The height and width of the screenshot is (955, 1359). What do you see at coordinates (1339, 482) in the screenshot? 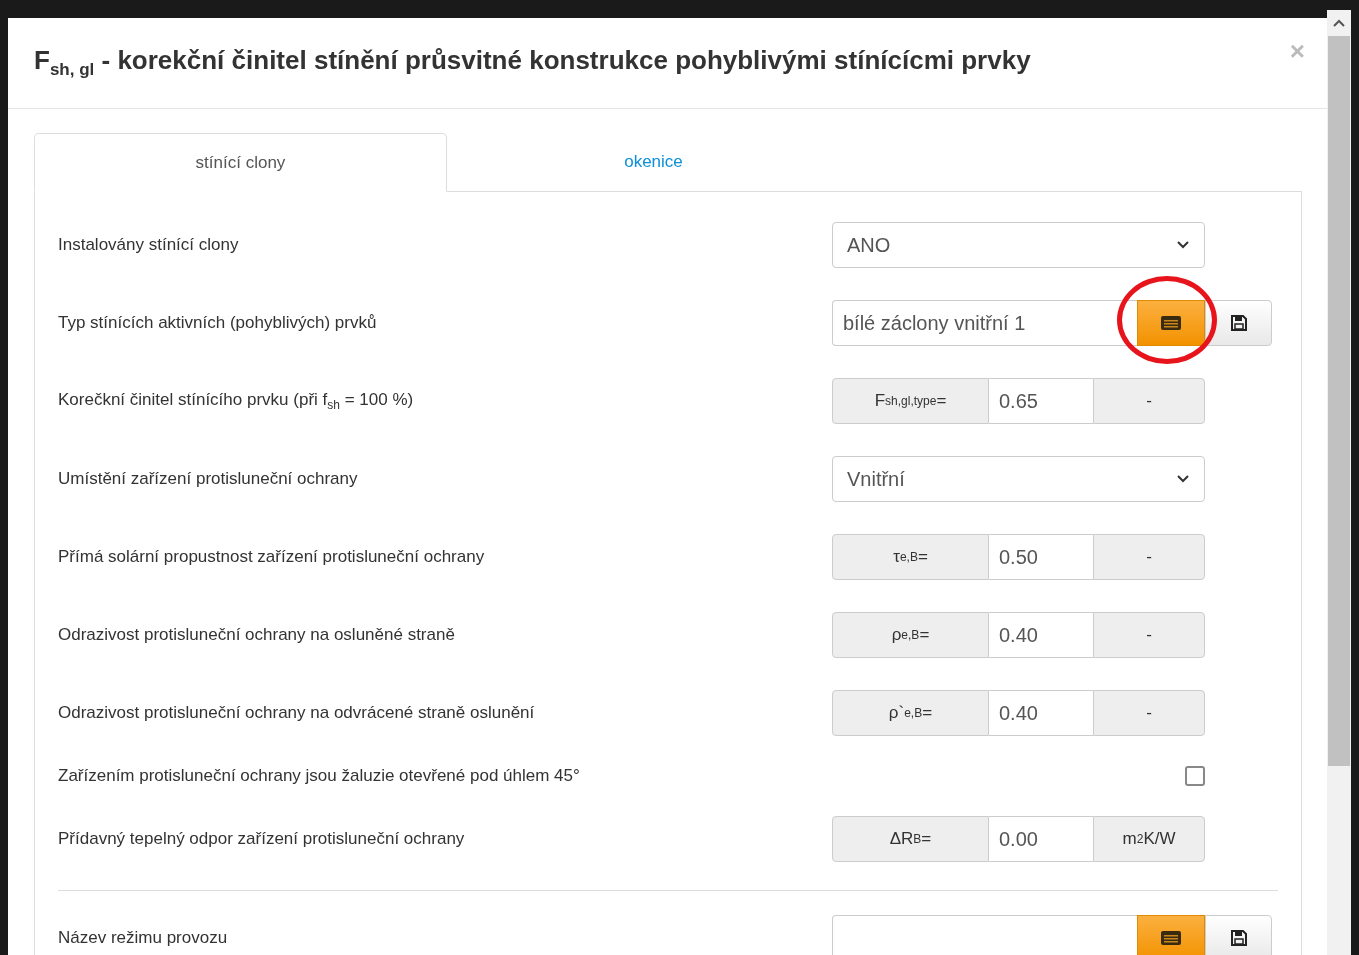
I see `scrollbar` at bounding box center [1339, 482].